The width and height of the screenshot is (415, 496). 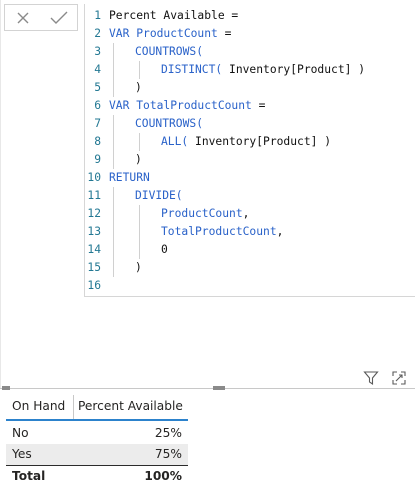 I want to click on line-number: 1, so click(x=97, y=15).